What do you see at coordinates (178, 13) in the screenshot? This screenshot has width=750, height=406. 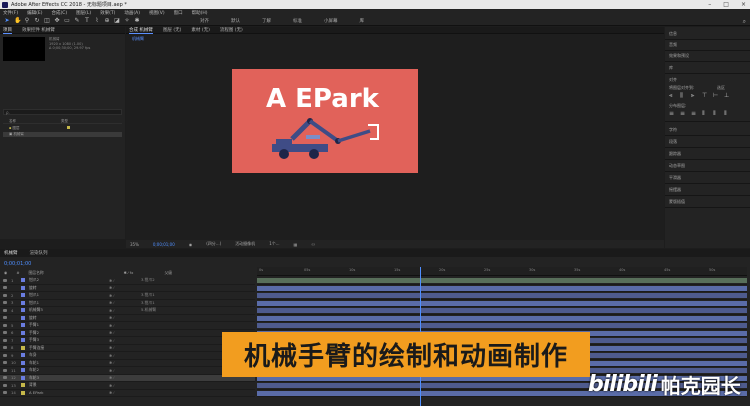 I see `menu-window: 窗口` at bounding box center [178, 13].